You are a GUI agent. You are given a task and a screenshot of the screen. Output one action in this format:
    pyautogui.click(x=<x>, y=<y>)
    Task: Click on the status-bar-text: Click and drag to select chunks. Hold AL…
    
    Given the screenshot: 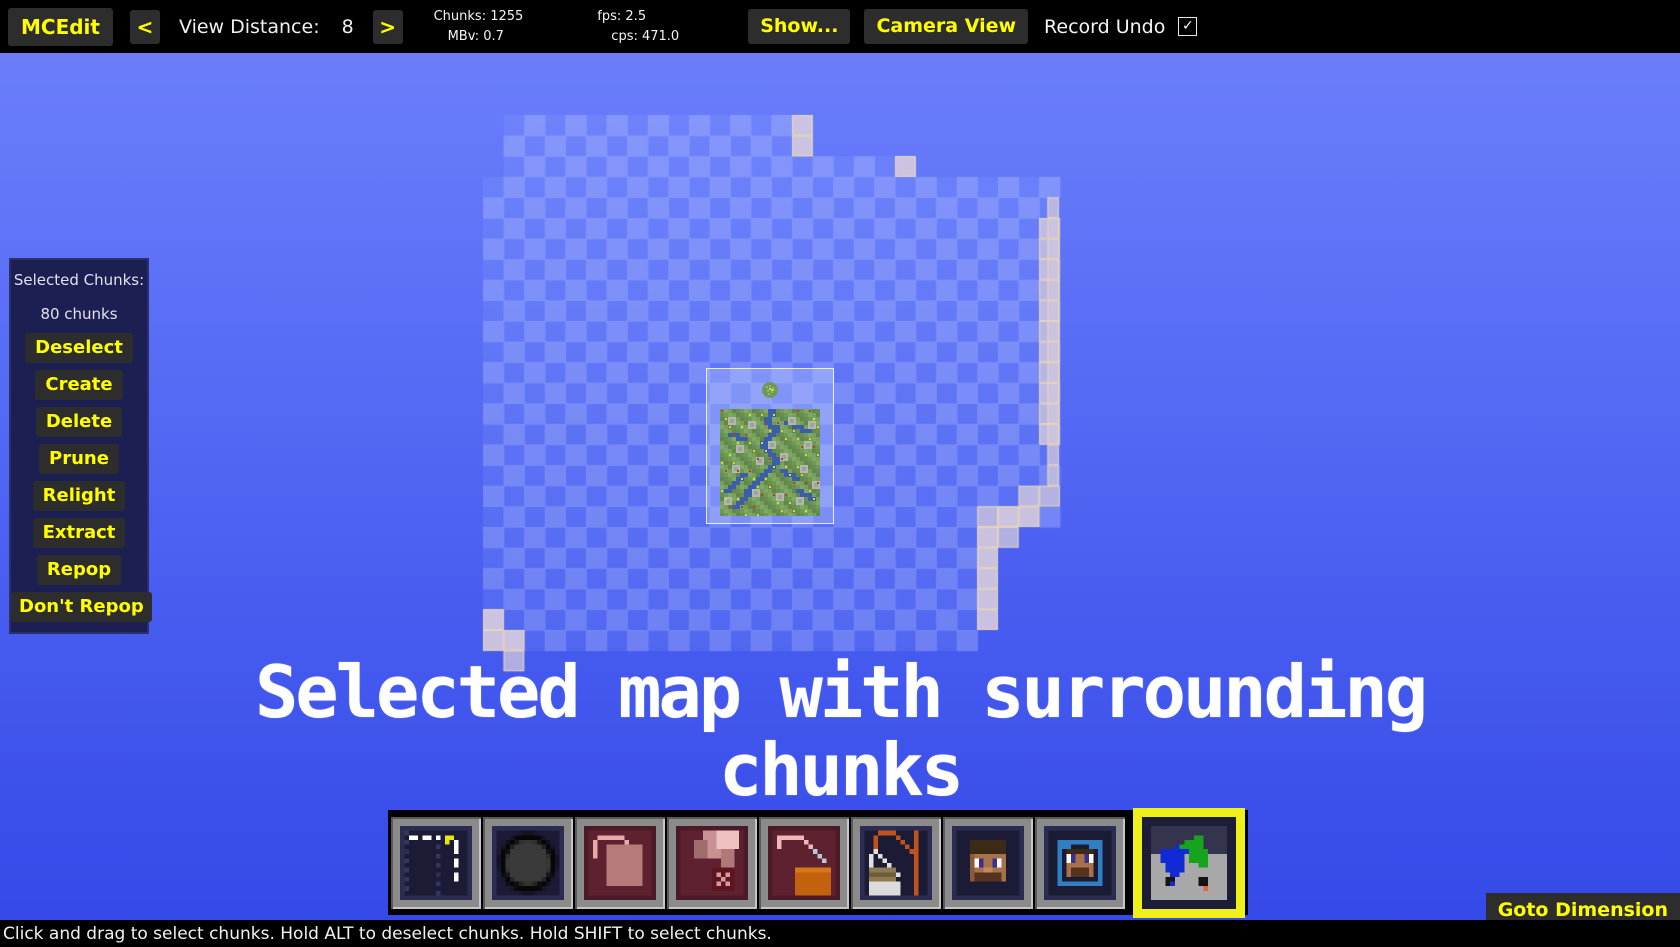 What is the action you would take?
    pyautogui.click(x=387, y=933)
    